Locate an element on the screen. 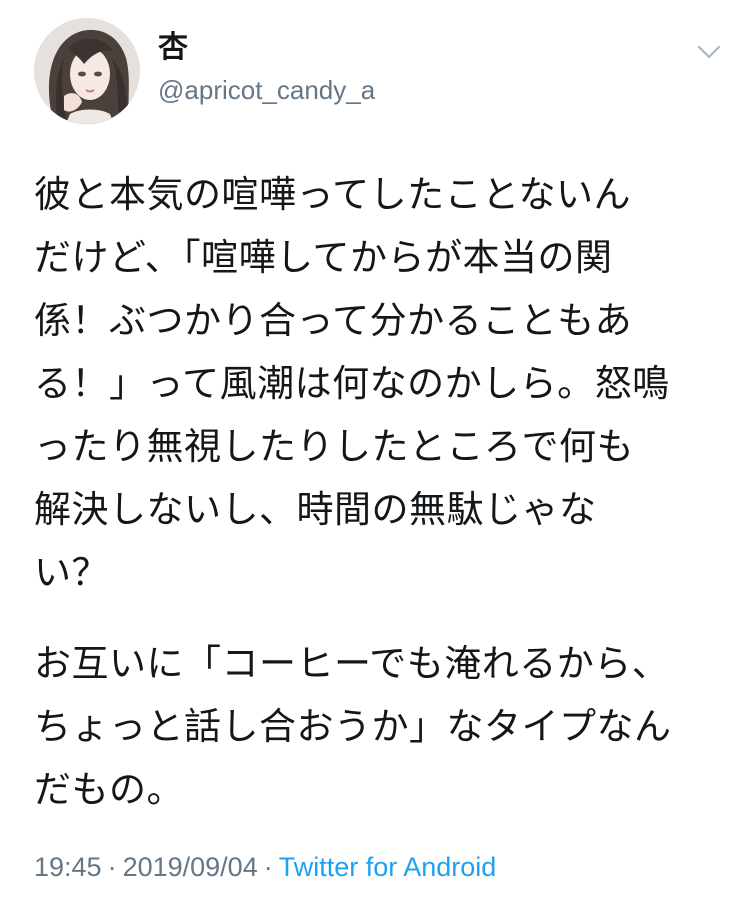  text-line: だけど、「喧嘩してからが本当の関 is located at coordinates (323, 257).